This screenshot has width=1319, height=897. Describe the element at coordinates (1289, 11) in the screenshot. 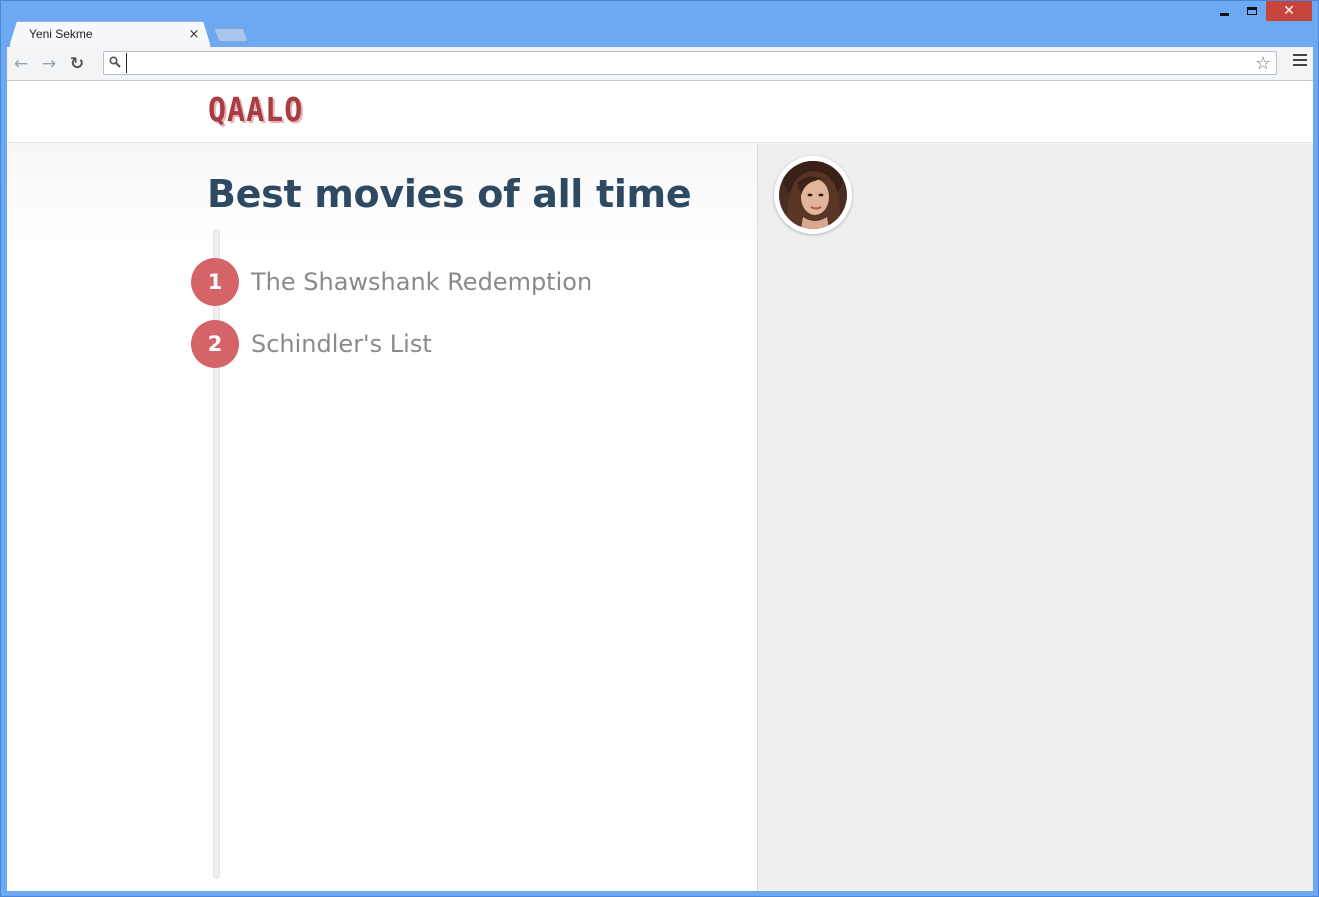

I see `close-window-button: ✕` at that location.